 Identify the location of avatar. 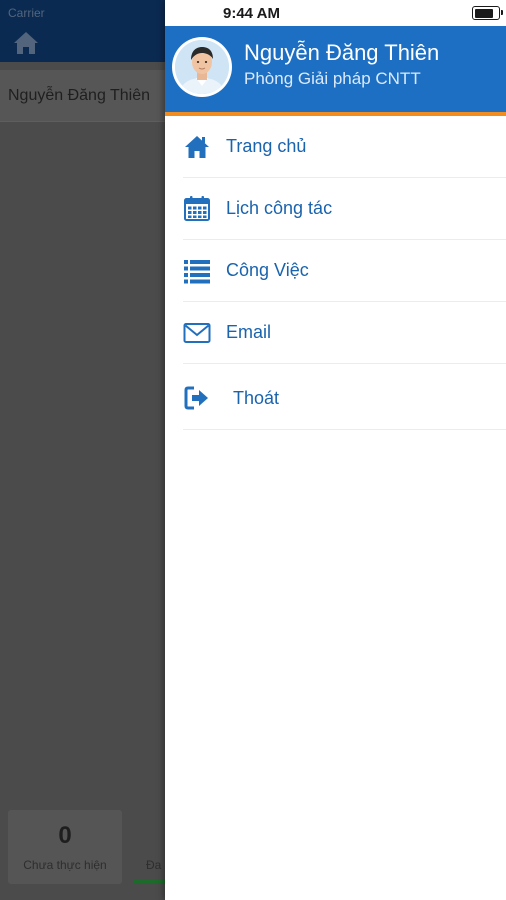
(202, 67).